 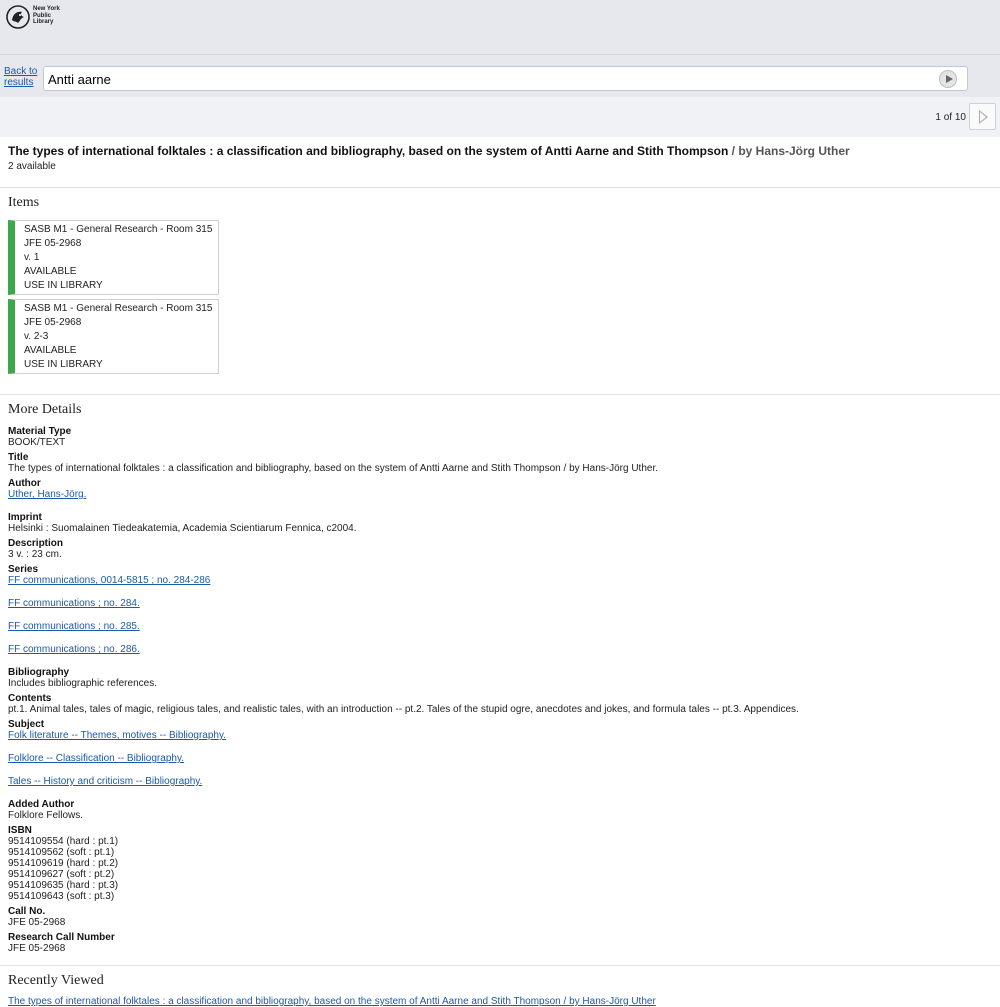 I want to click on record-byline: / by Hans-Jörg Uther, so click(x=789, y=151).